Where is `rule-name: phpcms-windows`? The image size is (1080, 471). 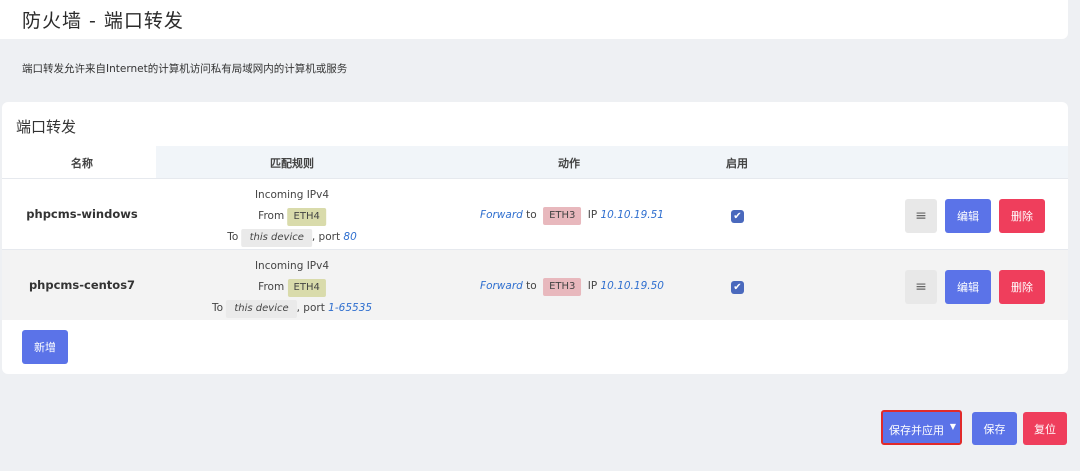 rule-name: phpcms-windows is located at coordinates (82, 214).